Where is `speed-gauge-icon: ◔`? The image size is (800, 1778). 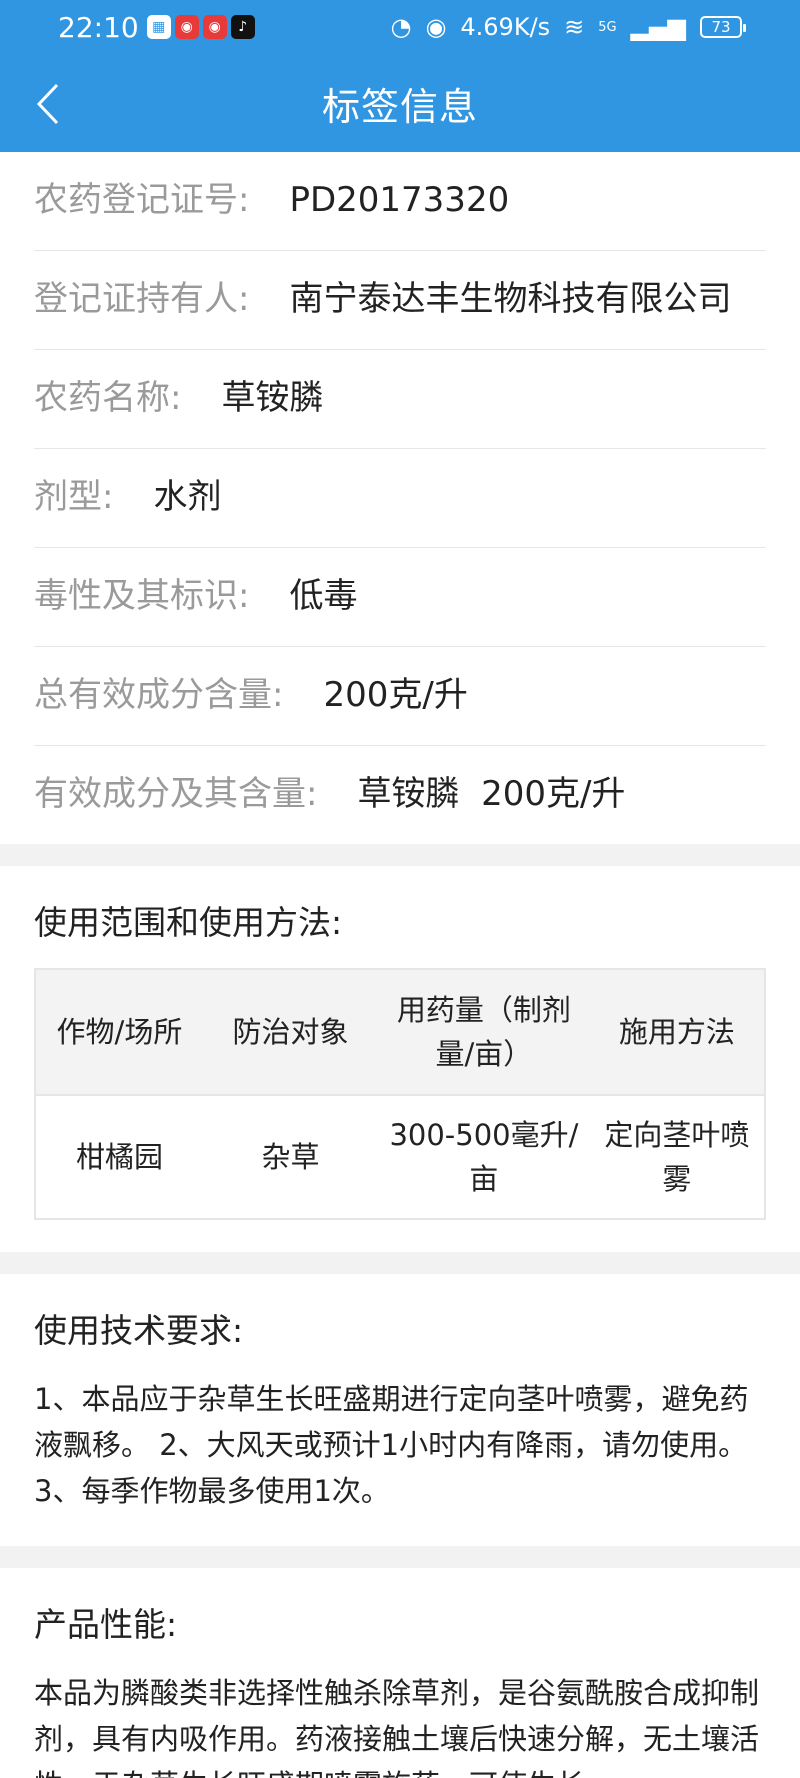 speed-gauge-icon: ◔ is located at coordinates (401, 27).